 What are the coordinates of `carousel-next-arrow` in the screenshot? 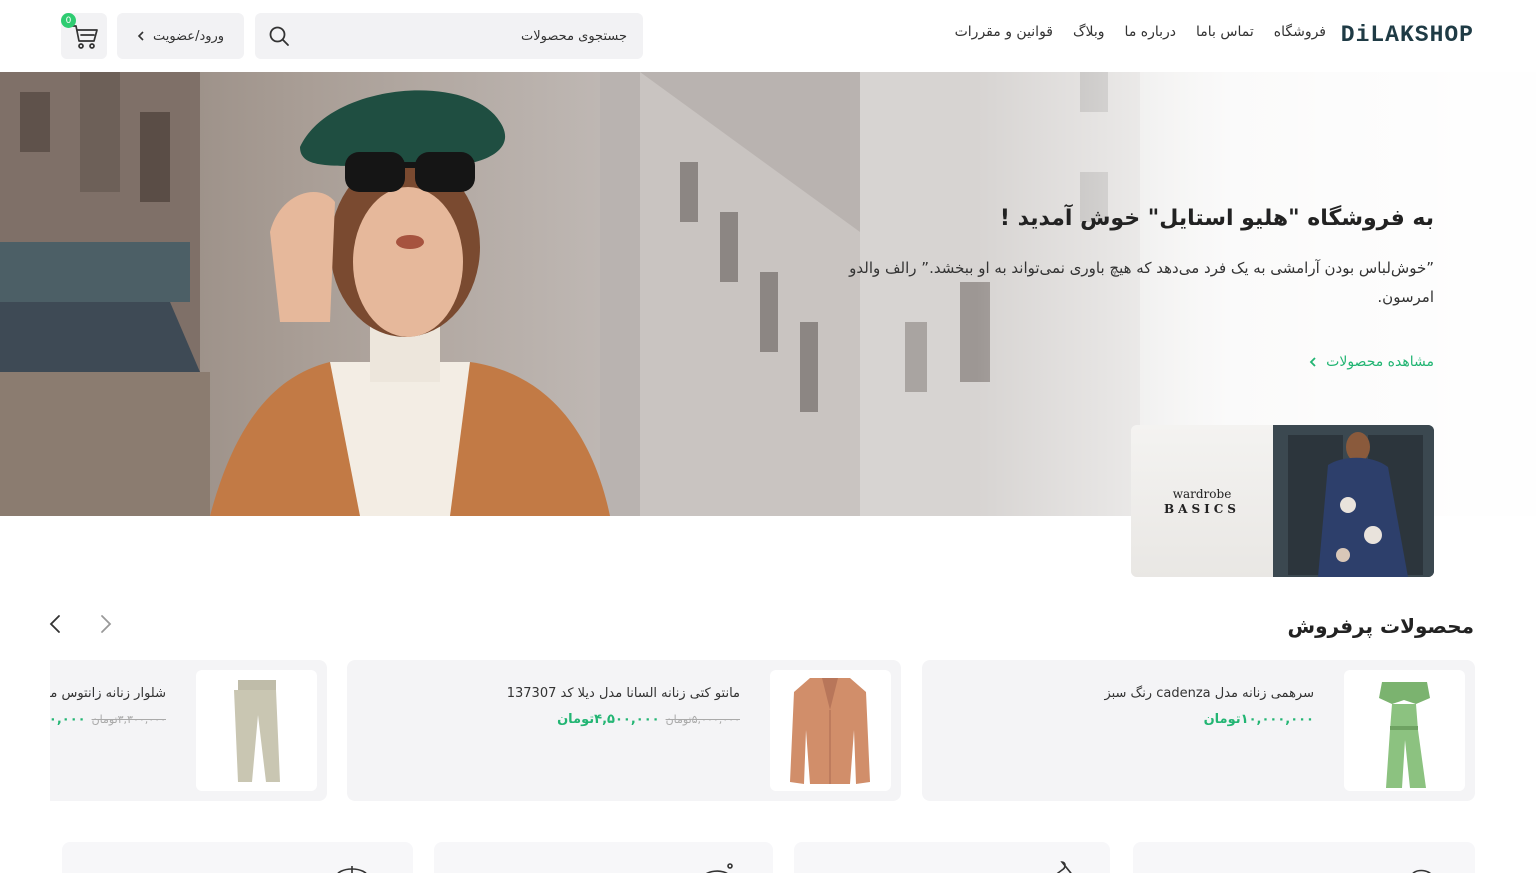 It's located at (105, 624).